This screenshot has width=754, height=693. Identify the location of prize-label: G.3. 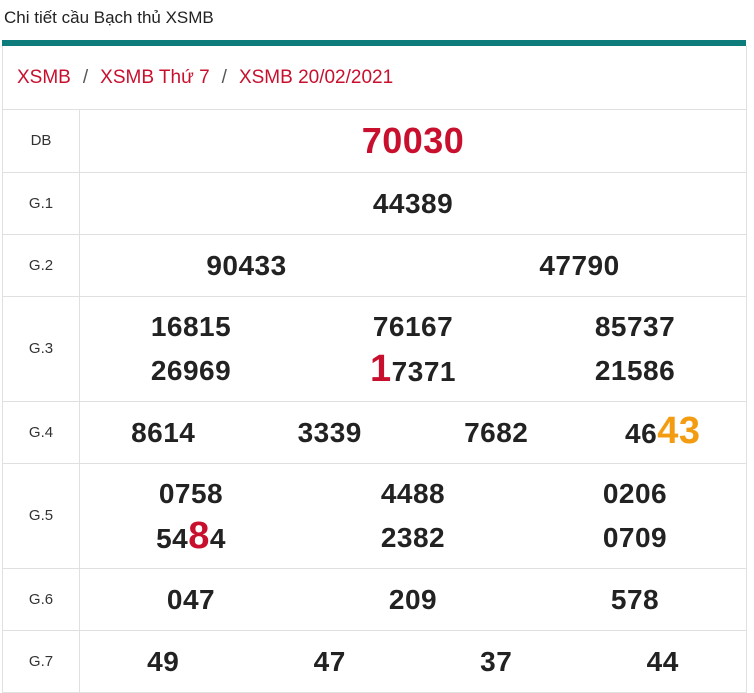
(41, 348).